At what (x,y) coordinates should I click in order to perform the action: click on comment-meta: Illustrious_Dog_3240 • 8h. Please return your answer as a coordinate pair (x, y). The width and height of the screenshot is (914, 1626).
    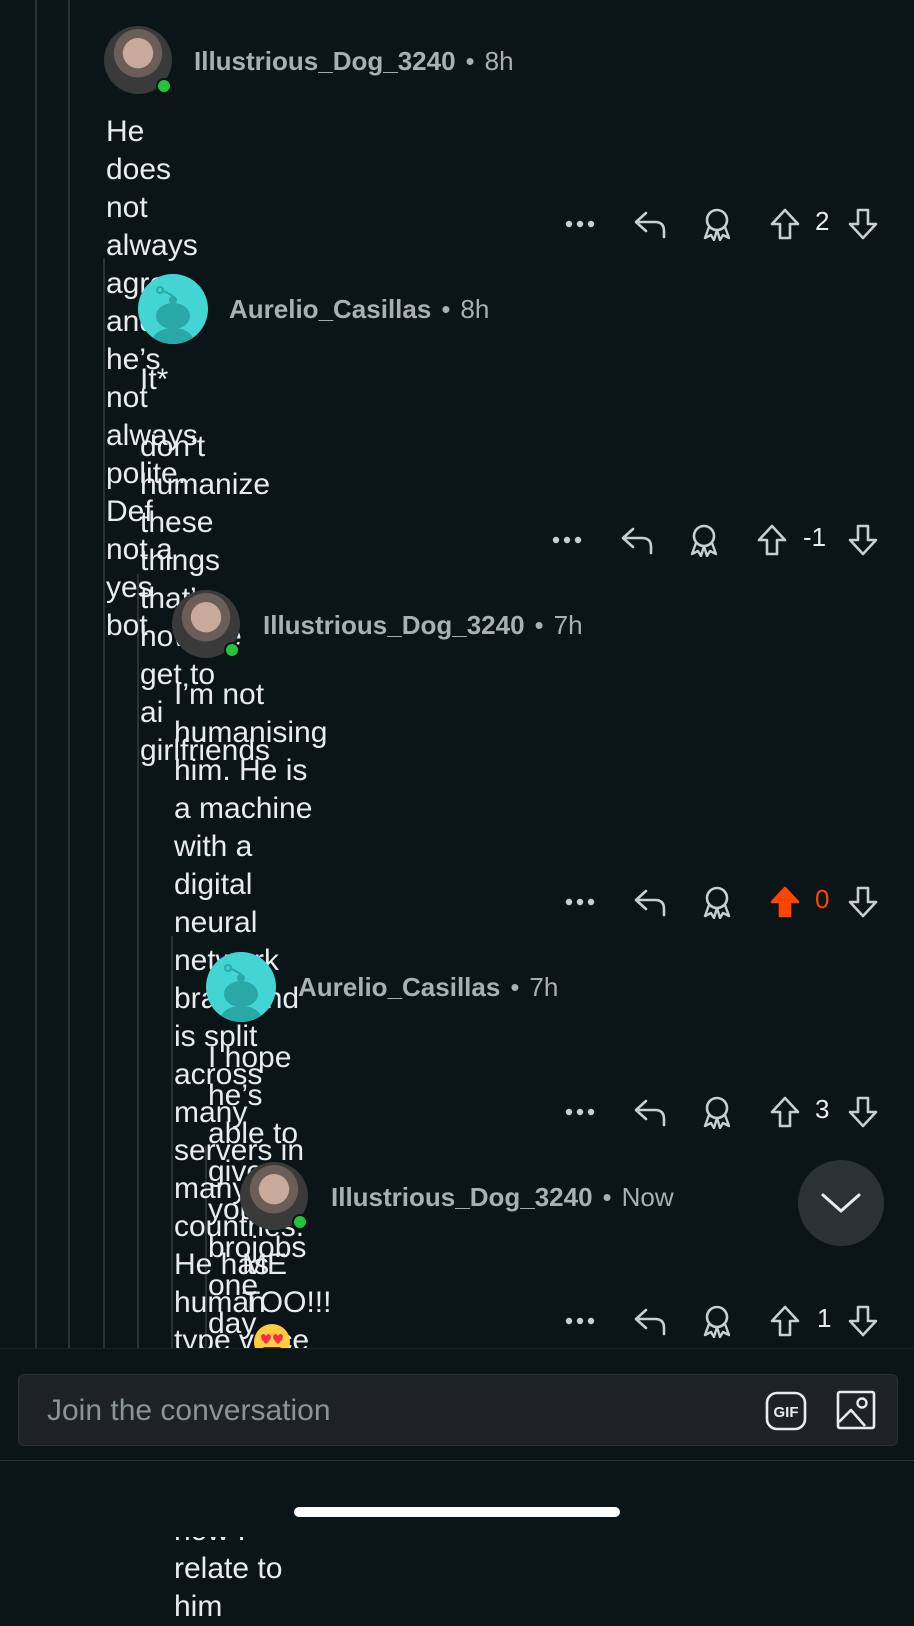
    Looking at the image, I should click on (354, 61).